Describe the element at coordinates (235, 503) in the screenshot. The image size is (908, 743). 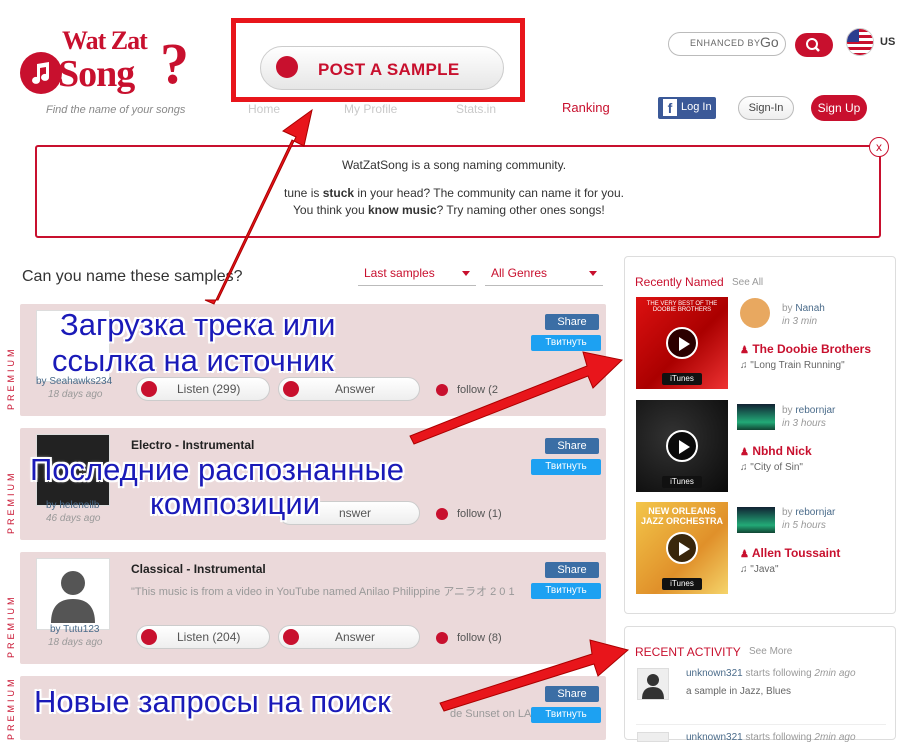
I see `annotation-text: композиции` at that location.